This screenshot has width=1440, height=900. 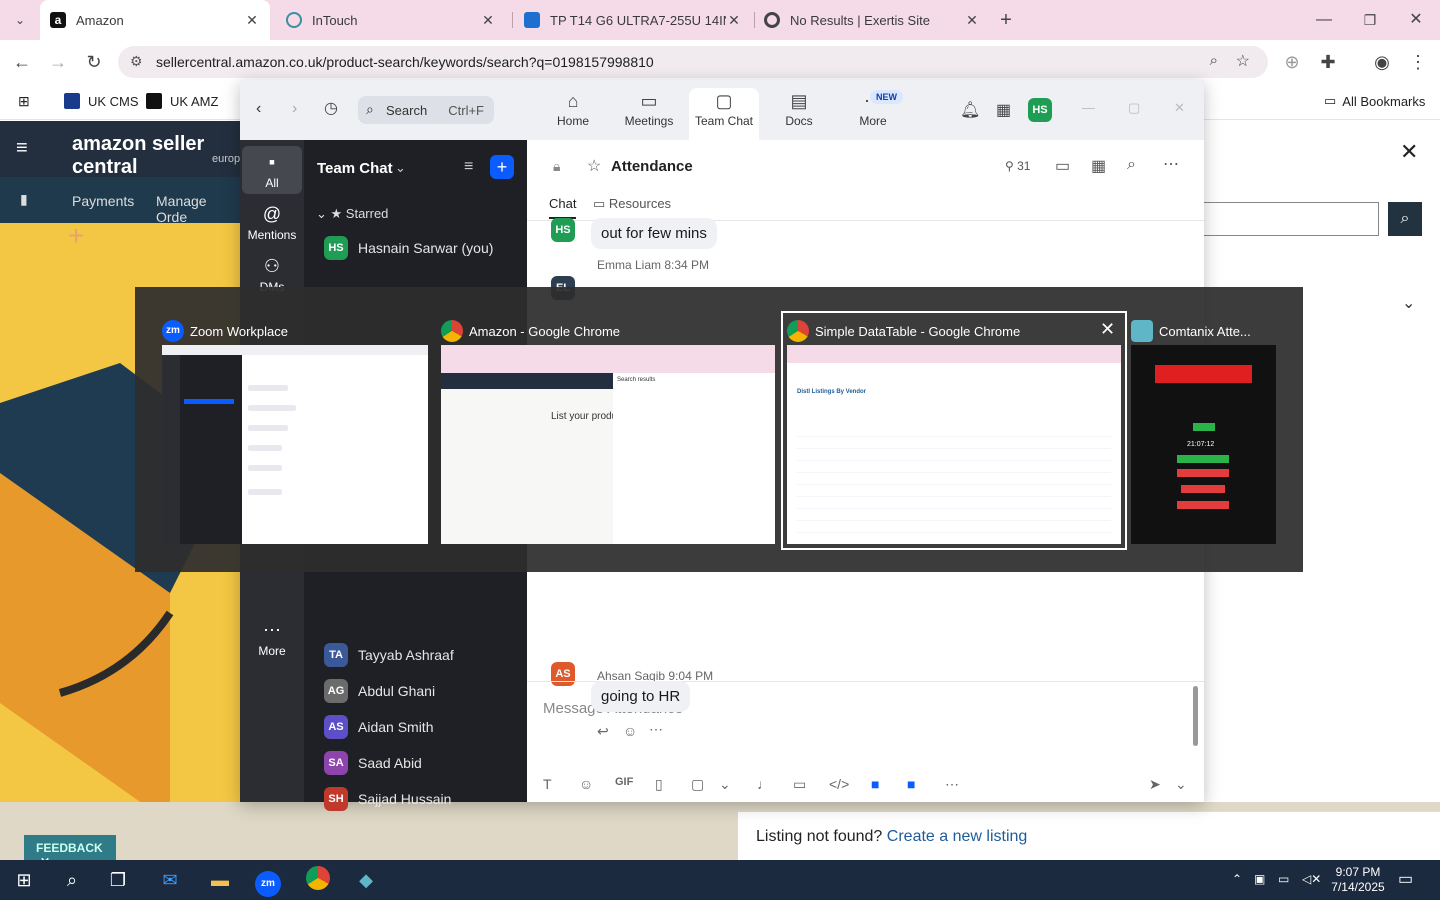 I want to click on menu-icon: ⋮, so click(x=1418, y=62).